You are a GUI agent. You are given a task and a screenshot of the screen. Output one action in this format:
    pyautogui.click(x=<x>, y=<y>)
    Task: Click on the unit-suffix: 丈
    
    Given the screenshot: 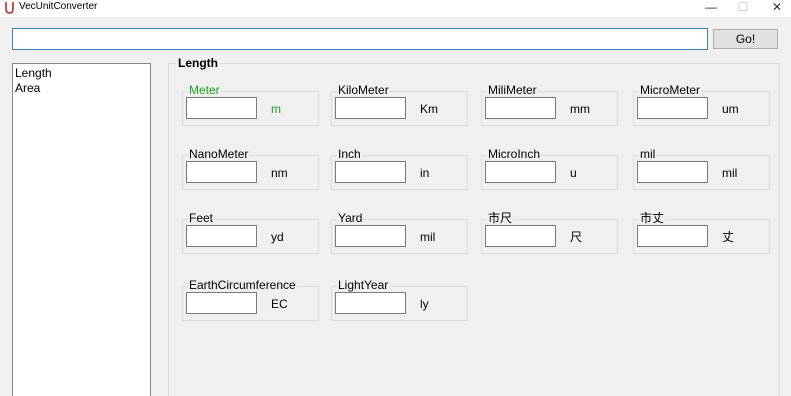 What is the action you would take?
    pyautogui.click(x=728, y=237)
    